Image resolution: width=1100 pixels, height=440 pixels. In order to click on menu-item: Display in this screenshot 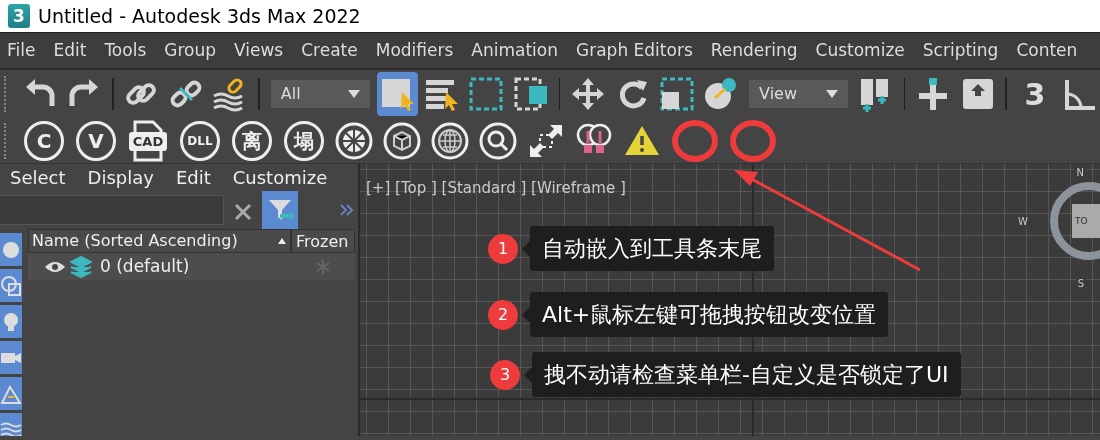, I will do `click(120, 177)`.